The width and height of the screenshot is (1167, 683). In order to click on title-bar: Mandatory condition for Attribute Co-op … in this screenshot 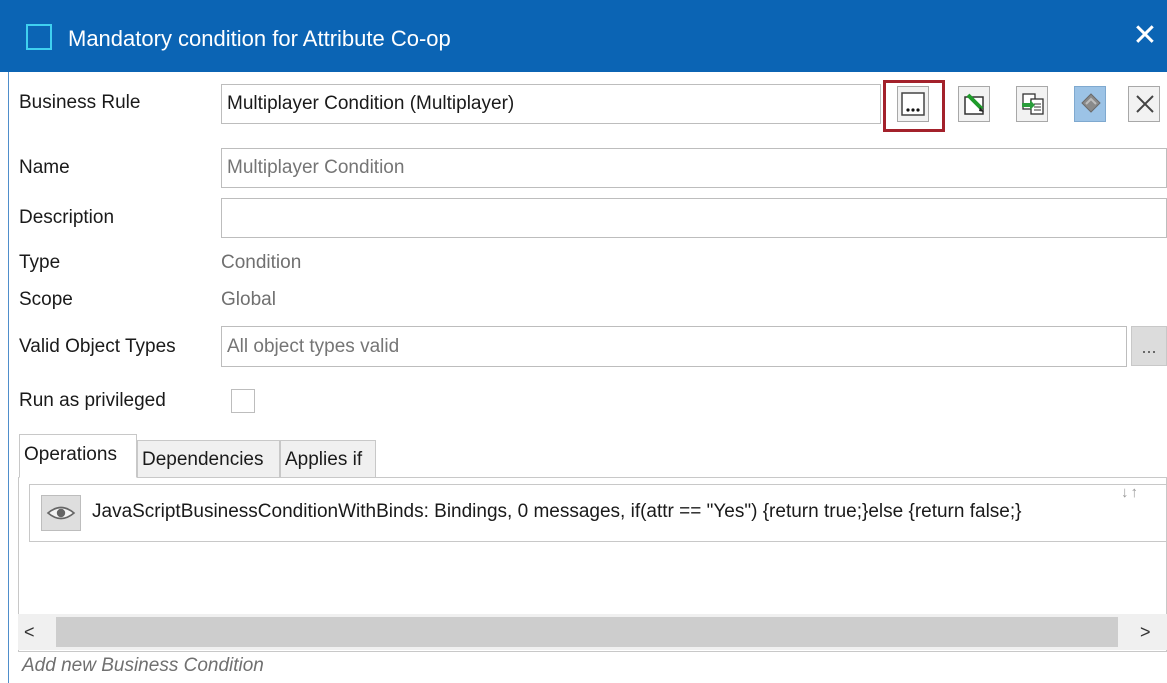, I will do `click(583, 36)`.